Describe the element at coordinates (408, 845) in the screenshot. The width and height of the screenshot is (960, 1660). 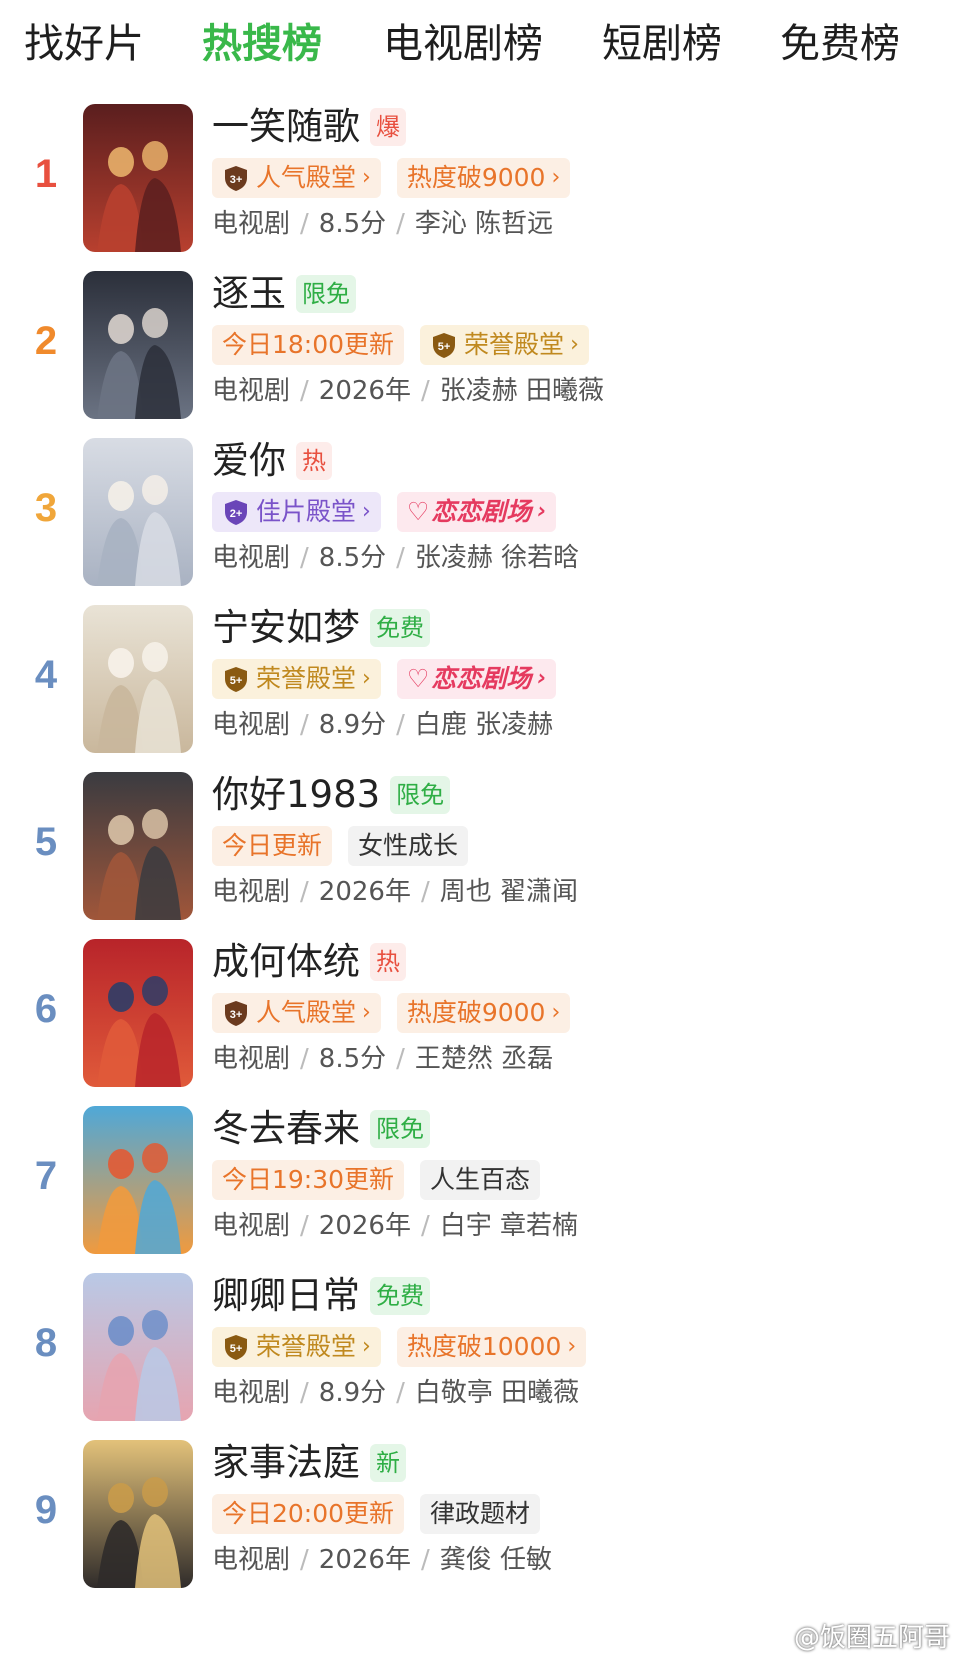
I see `tag-label: 女性成长` at that location.